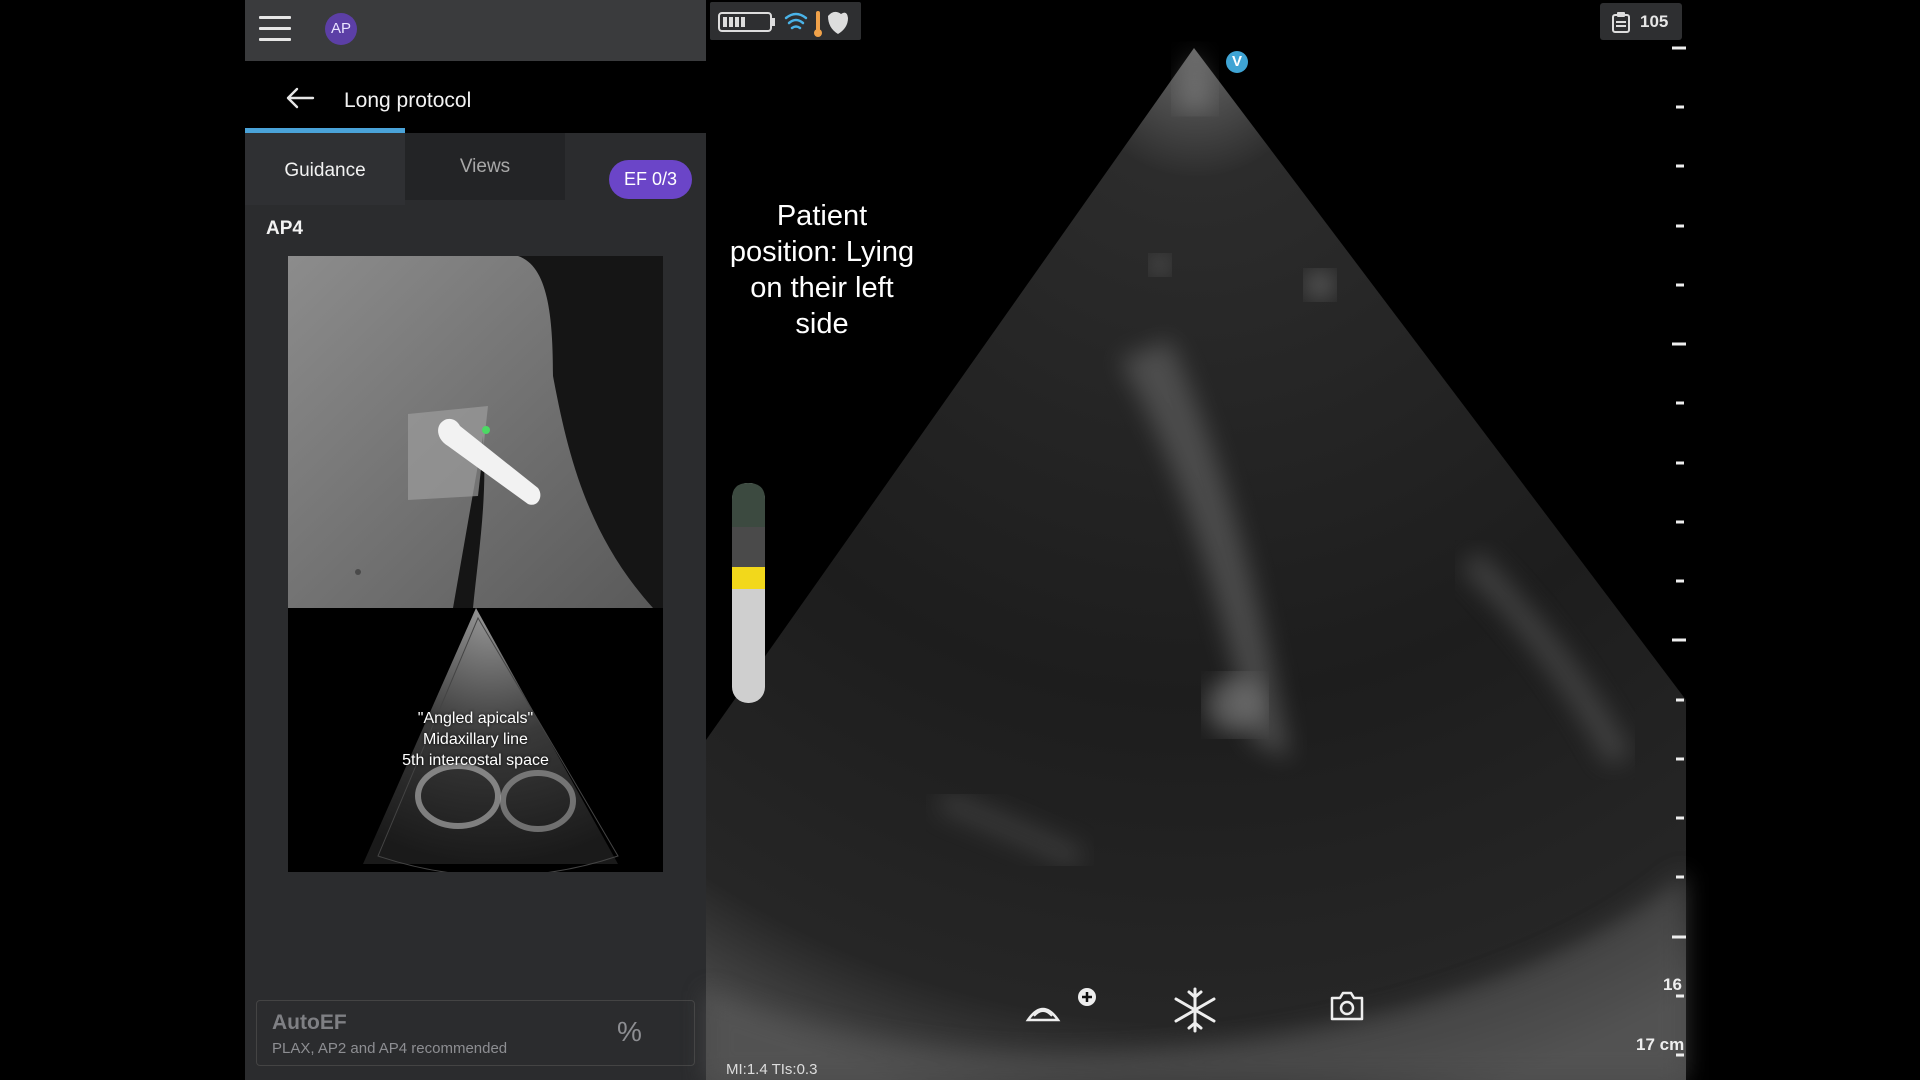 The height and width of the screenshot is (1080, 1920). Describe the element at coordinates (748, 593) in the screenshot. I see `gain-indicator` at that location.